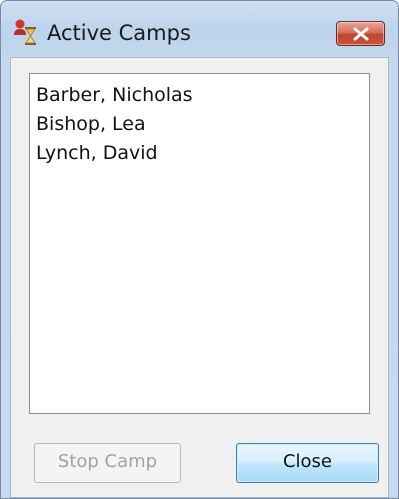 The height and width of the screenshot is (499, 399). Describe the element at coordinates (119, 33) in the screenshot. I see `window-title: Active Camps` at that location.